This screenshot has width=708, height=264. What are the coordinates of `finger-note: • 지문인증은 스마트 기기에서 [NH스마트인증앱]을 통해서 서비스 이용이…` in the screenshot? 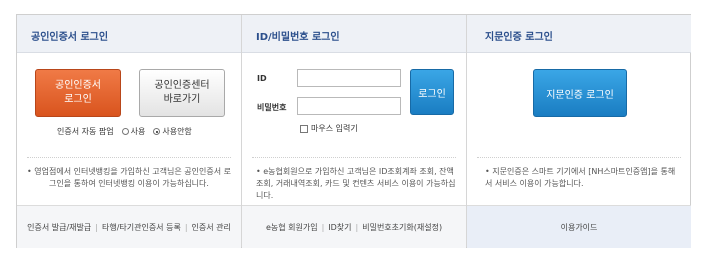 It's located at (579, 173).